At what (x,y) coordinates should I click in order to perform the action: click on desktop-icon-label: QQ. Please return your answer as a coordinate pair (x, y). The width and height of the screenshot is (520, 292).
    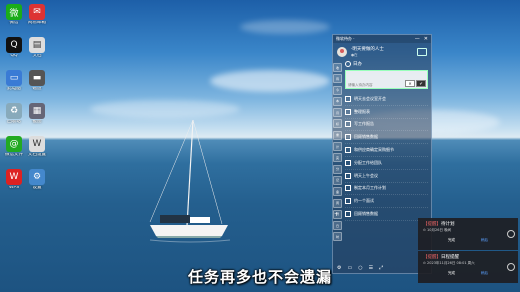
    Looking at the image, I should click on (14, 56).